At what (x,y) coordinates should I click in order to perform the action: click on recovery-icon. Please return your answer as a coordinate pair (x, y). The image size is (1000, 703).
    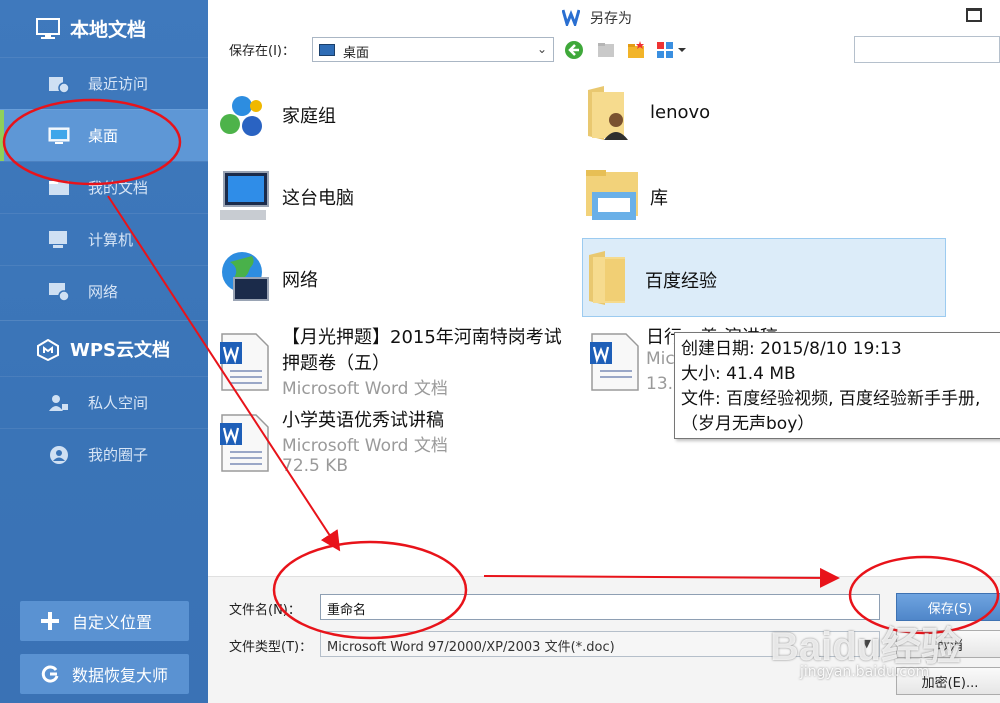
    Looking at the image, I should click on (50, 674).